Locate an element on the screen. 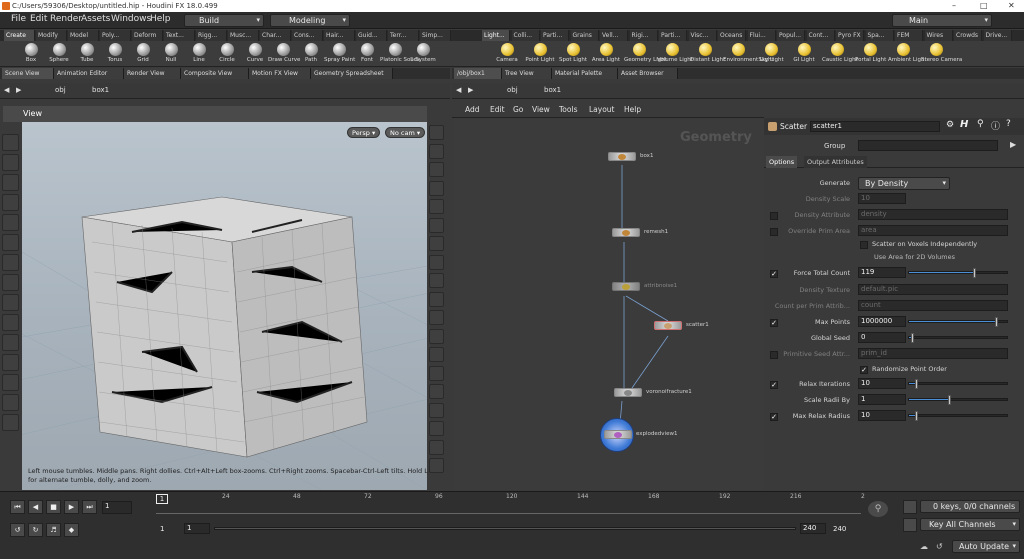 The height and width of the screenshot is (559, 1024). shelf-tab-deform: Deform is located at coordinates (147, 35).